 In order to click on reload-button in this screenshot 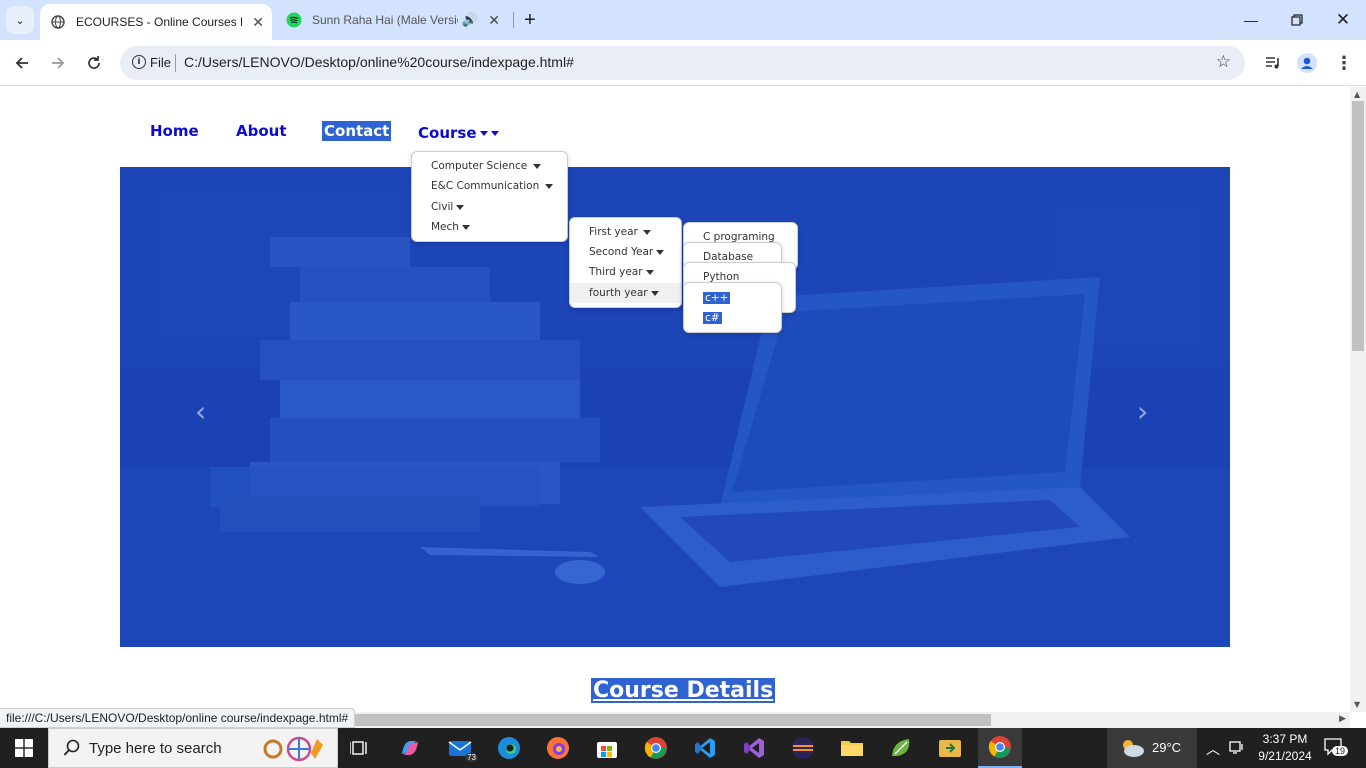, I will do `click(94, 63)`.